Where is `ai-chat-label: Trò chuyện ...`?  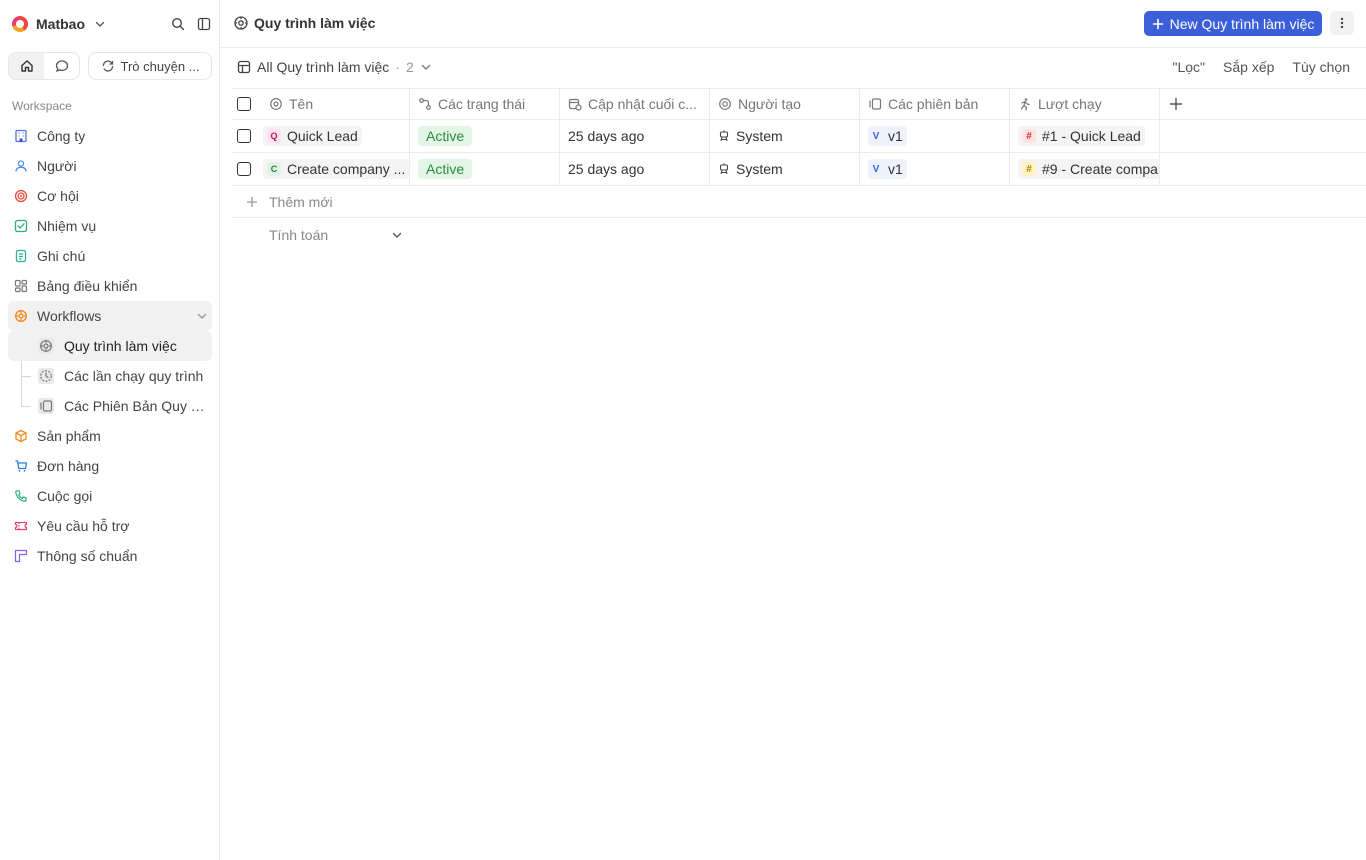
ai-chat-label: Trò chuyện ... is located at coordinates (160, 66).